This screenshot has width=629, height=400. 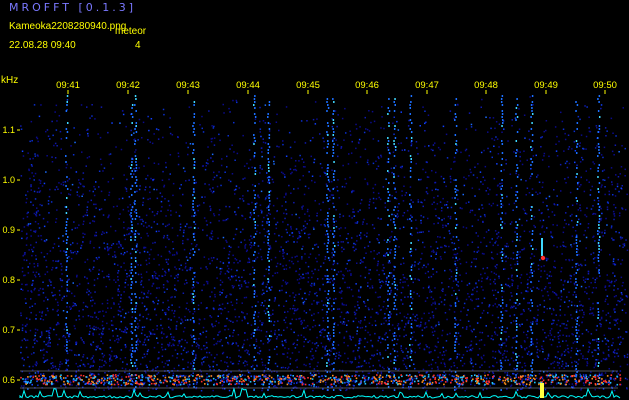 I want to click on frequency-unit-label: kHz, so click(x=10, y=80).